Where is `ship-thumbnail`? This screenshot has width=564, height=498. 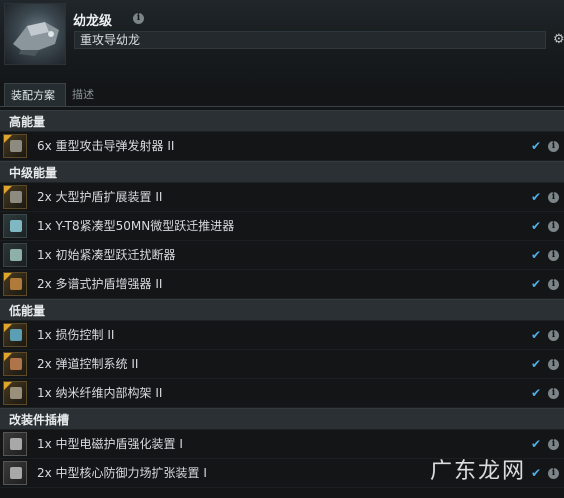
ship-thumbnail is located at coordinates (35, 34).